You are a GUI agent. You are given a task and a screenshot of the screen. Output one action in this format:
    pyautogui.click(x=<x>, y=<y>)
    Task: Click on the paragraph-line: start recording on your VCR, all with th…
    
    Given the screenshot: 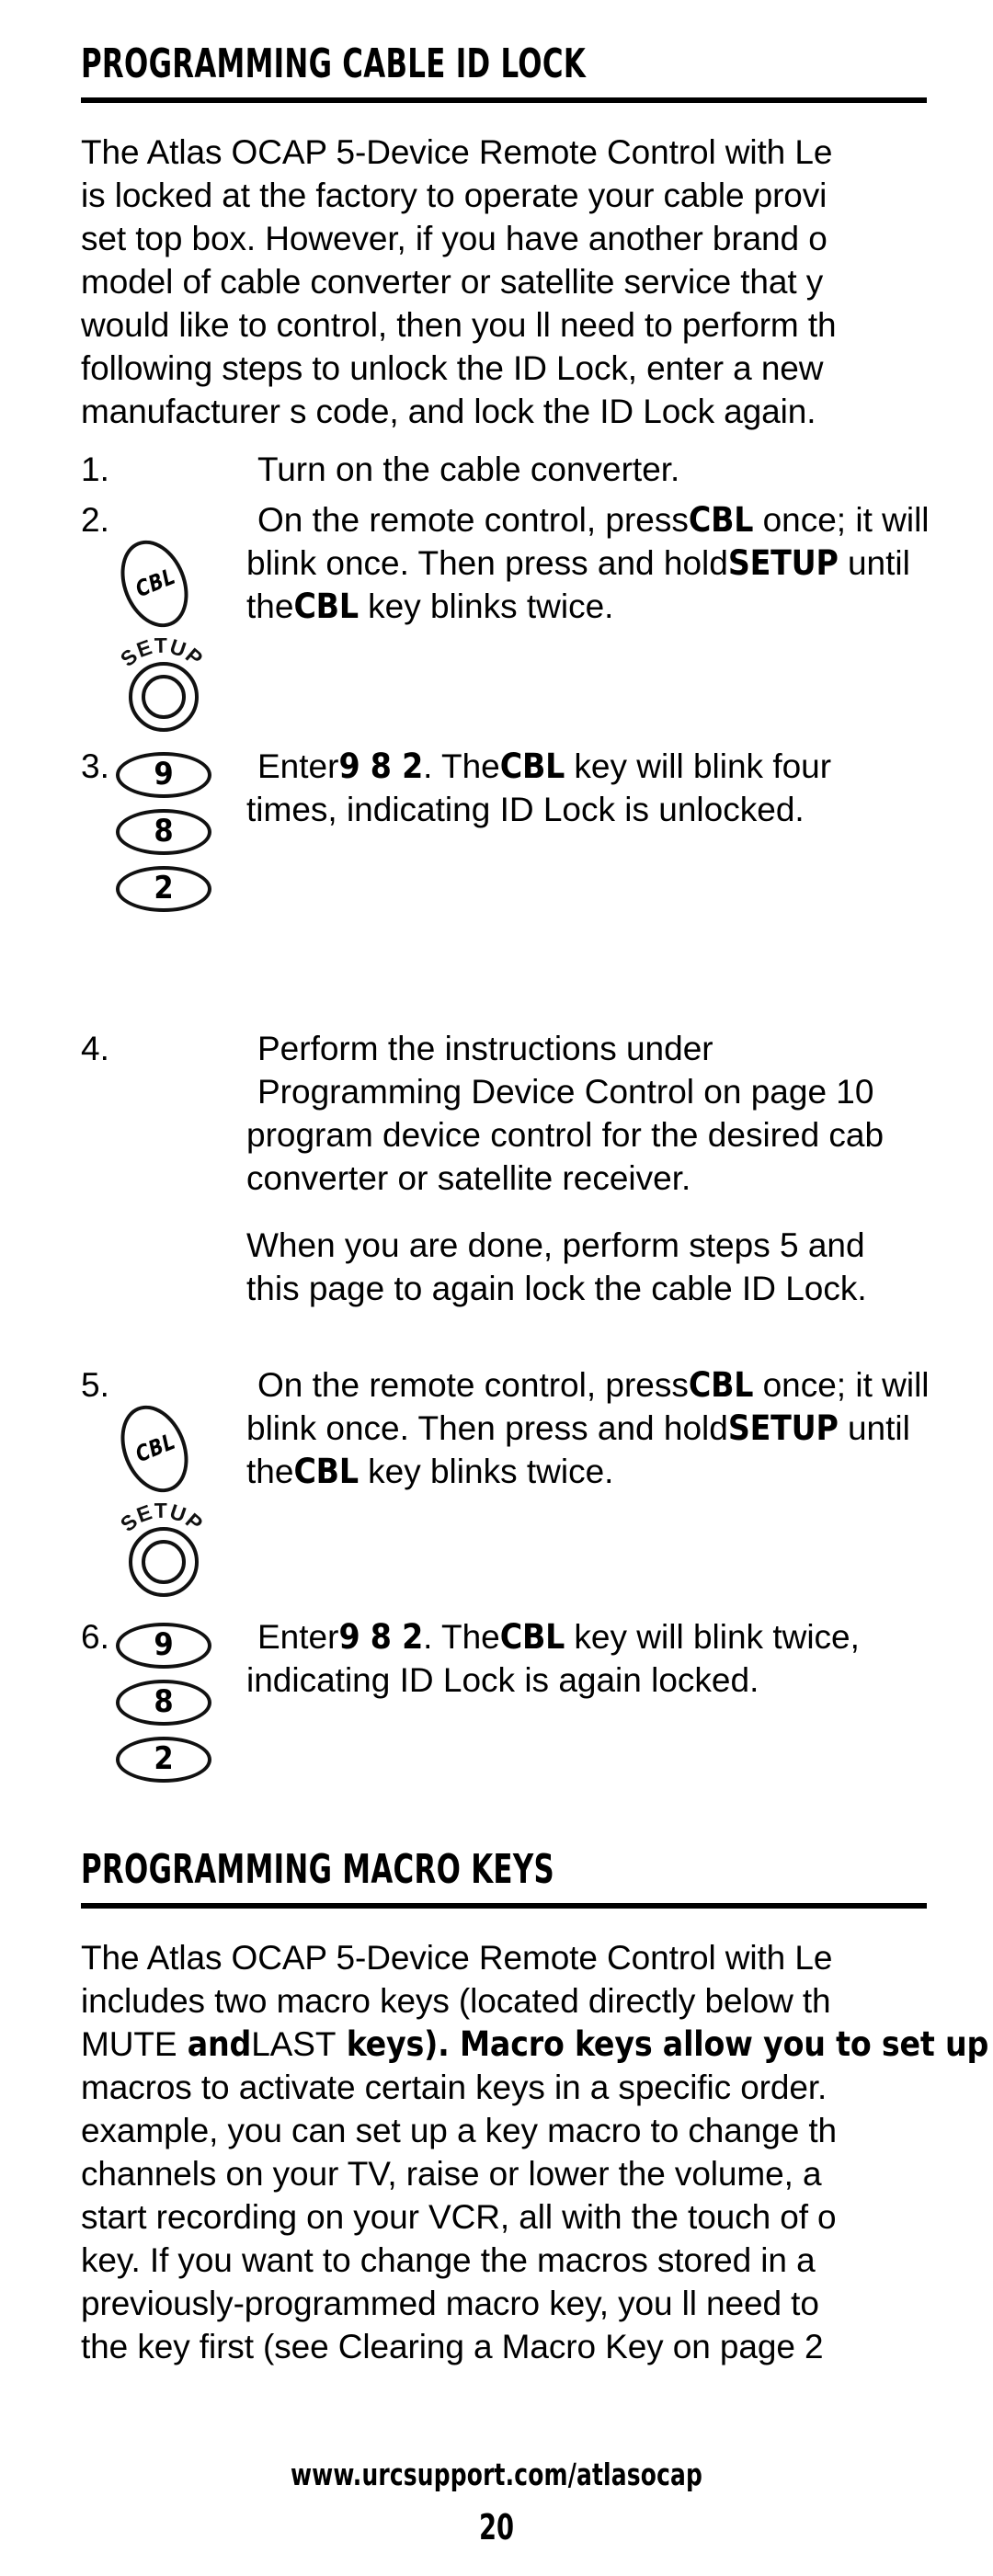 What is the action you would take?
    pyautogui.click(x=459, y=2217)
    